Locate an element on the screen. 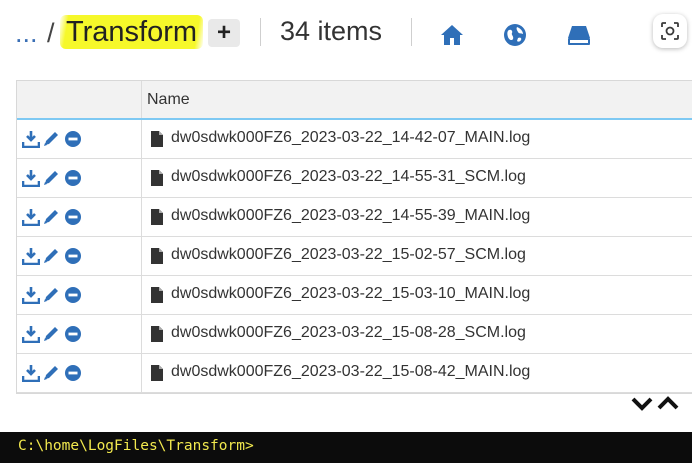 The height and width of the screenshot is (463, 692). console-prompt: C:\home\LogFiles\Transform> is located at coordinates (136, 446).